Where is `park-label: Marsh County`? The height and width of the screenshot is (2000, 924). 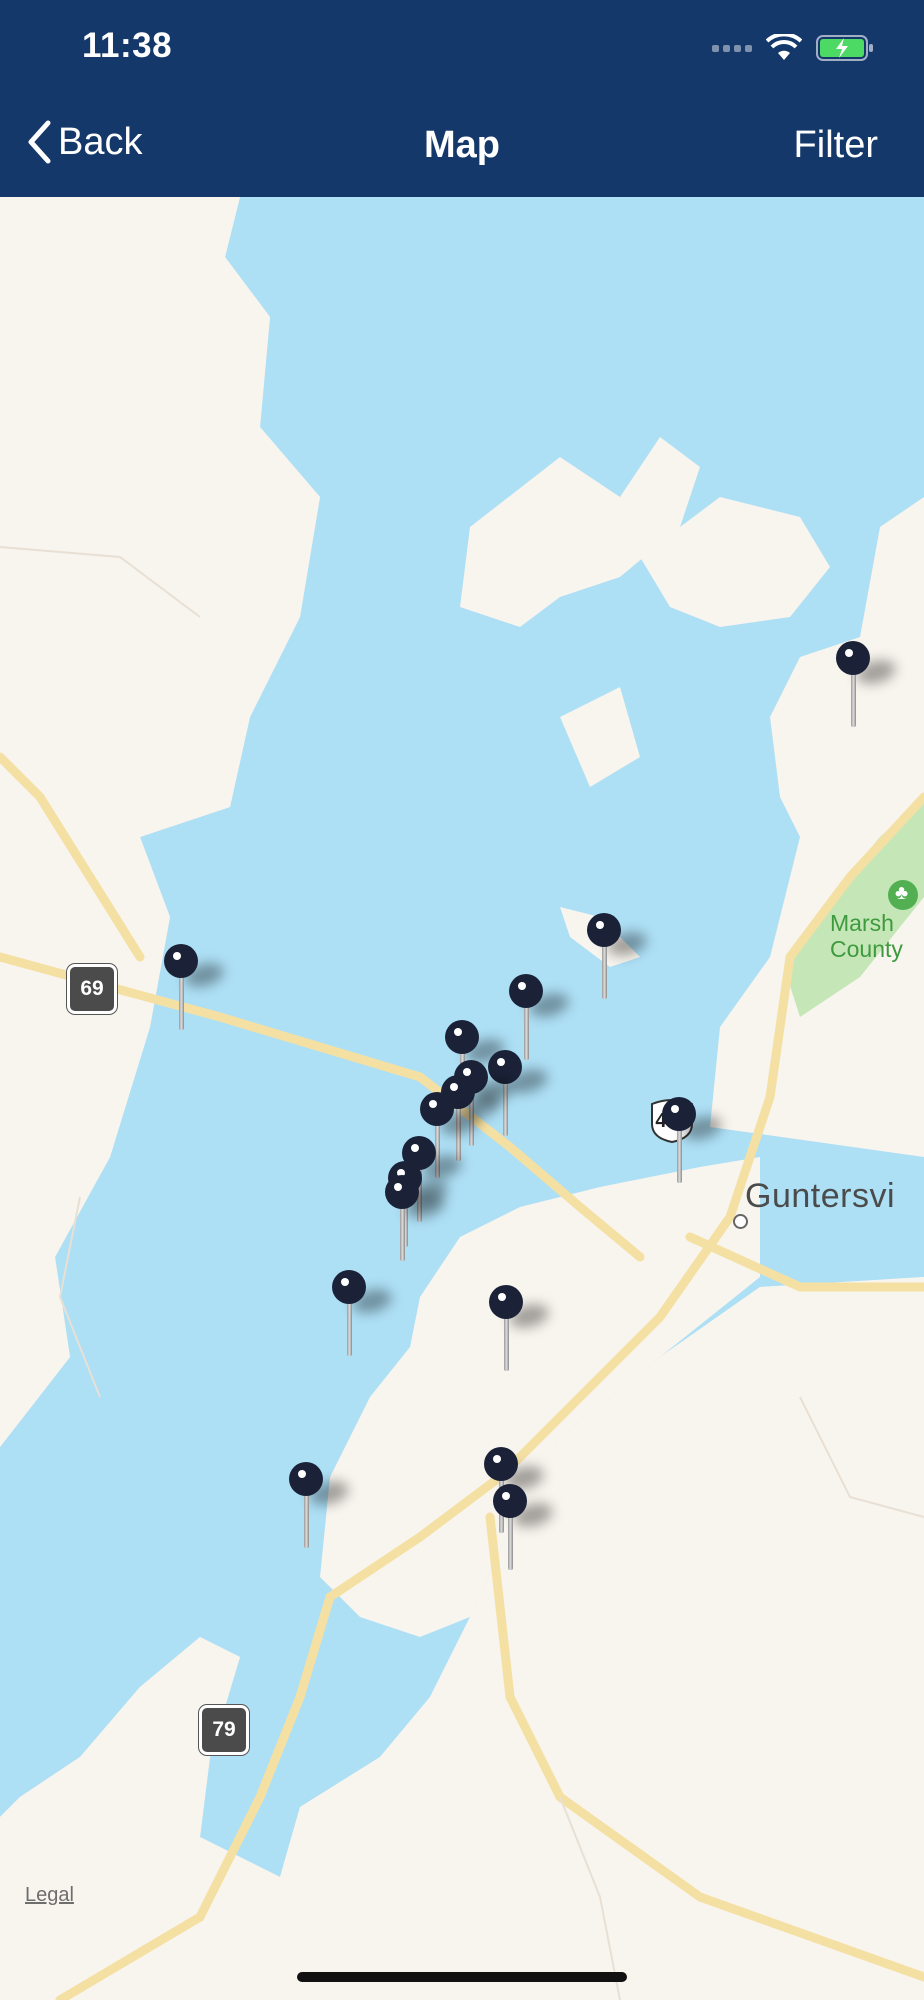
park-label: Marsh County is located at coordinates (866, 936).